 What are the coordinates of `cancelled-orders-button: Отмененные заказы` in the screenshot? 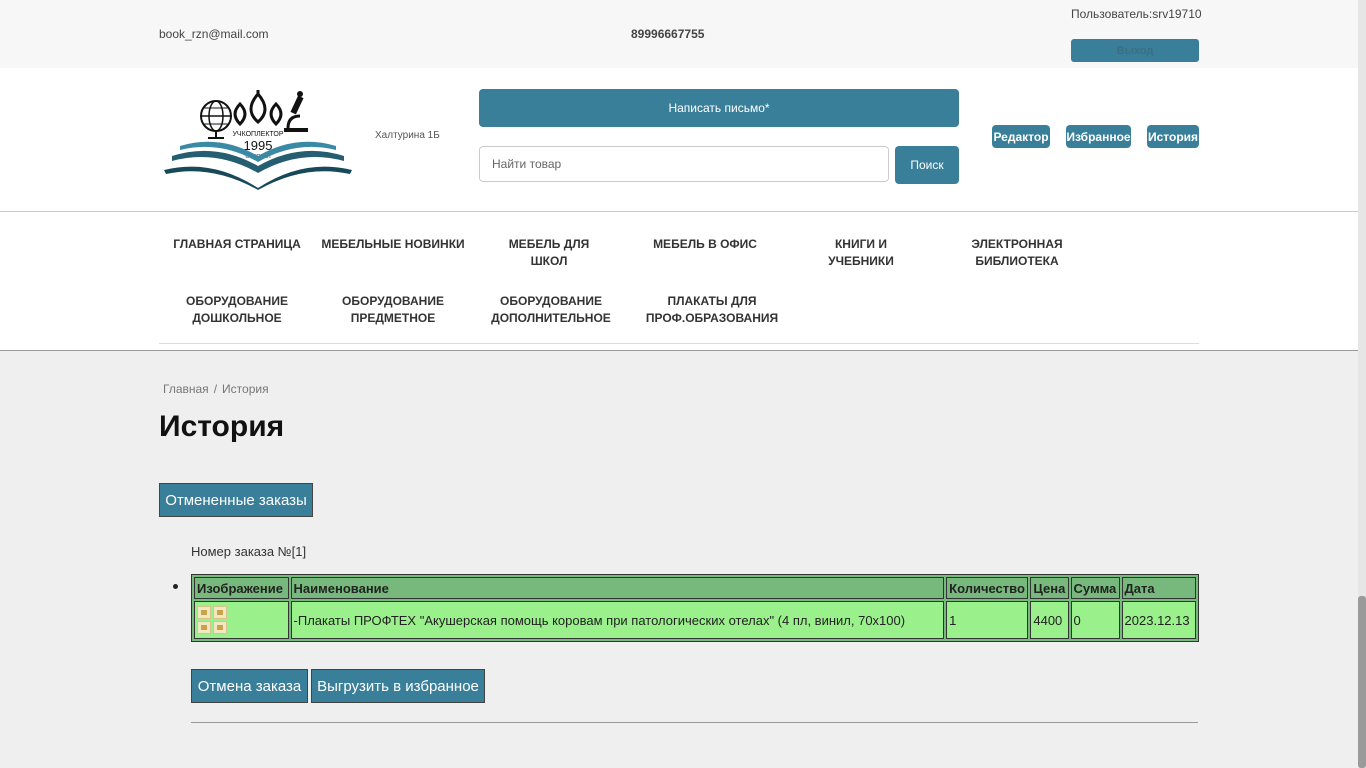 It's located at (236, 500).